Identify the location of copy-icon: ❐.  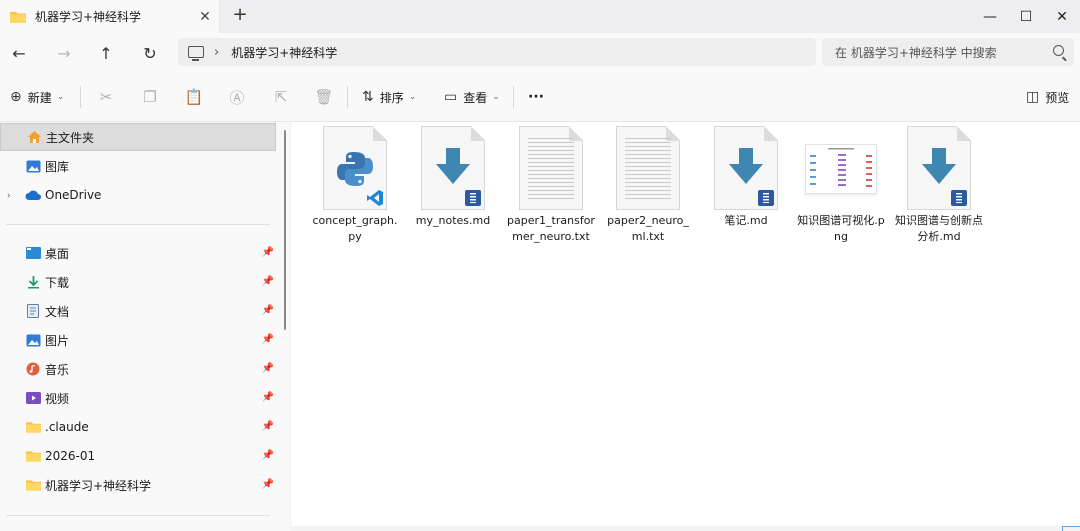
(150, 97).